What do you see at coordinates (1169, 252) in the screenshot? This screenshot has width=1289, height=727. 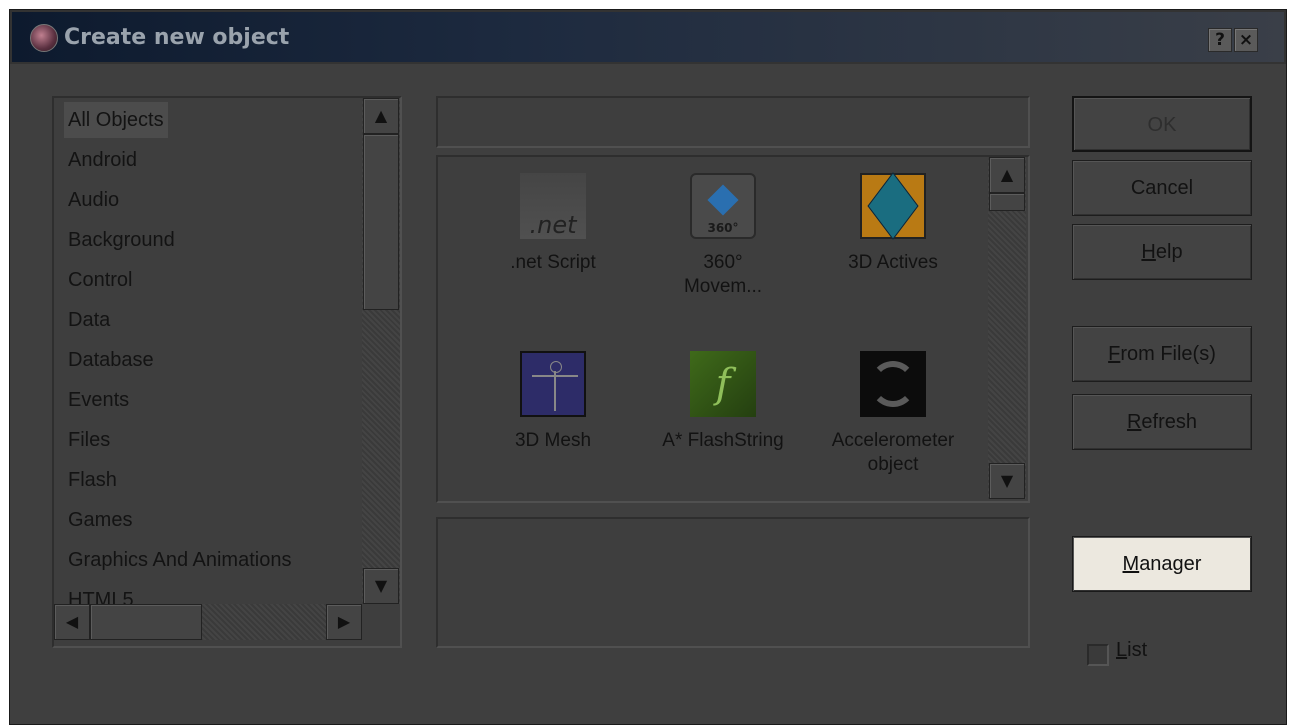 I see `help-label: elp` at bounding box center [1169, 252].